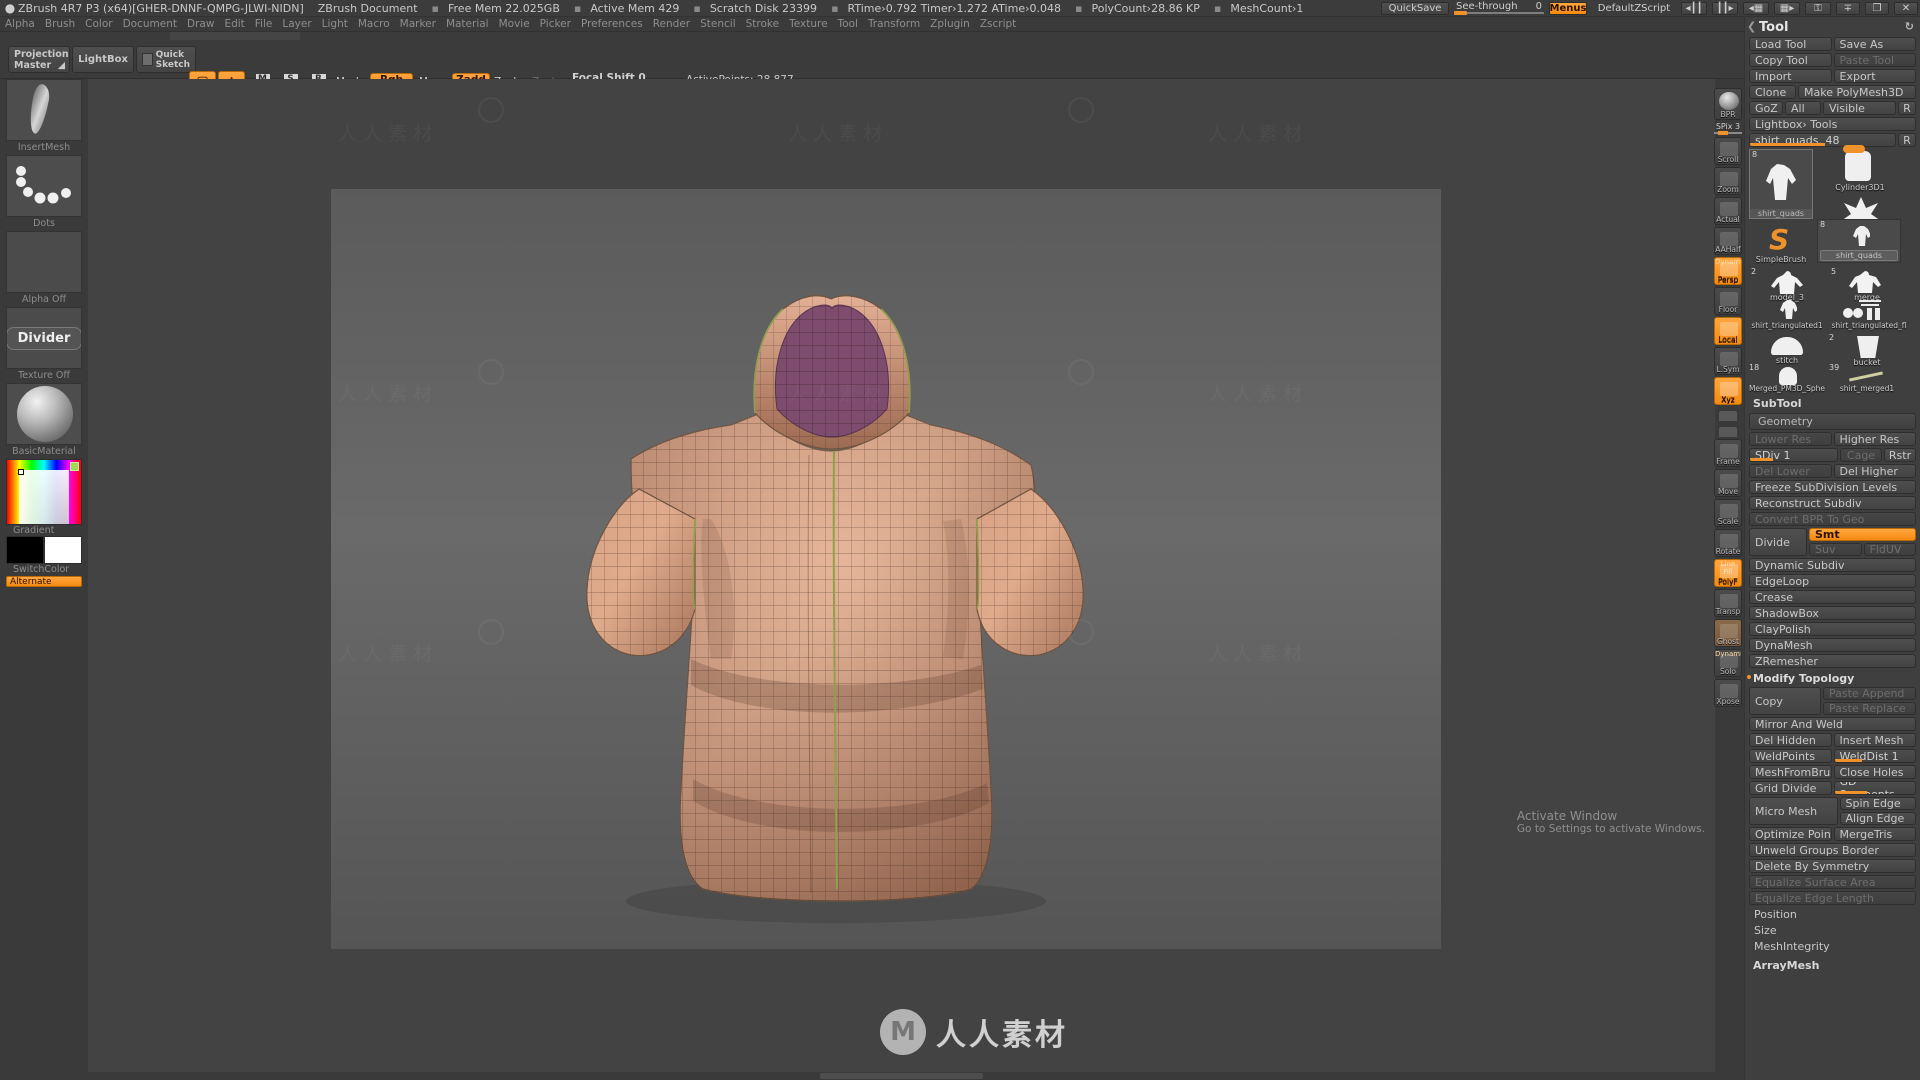  What do you see at coordinates (1832, 946) in the screenshot?
I see `meshintegrity-button: MeshIntegrity` at bounding box center [1832, 946].